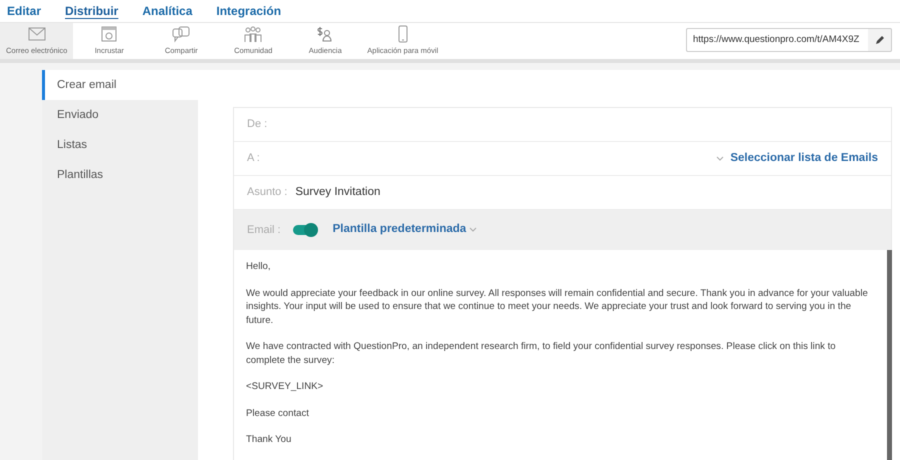 The width and height of the screenshot is (900, 460). I want to click on select-list-link: Seleccionar lista de Emails, so click(794, 159).